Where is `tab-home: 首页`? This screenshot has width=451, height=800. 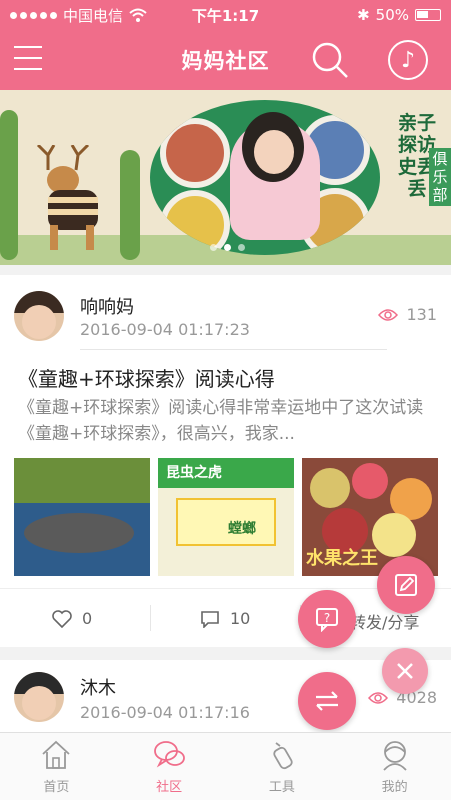
tab-home: 首页 is located at coordinates (56, 766).